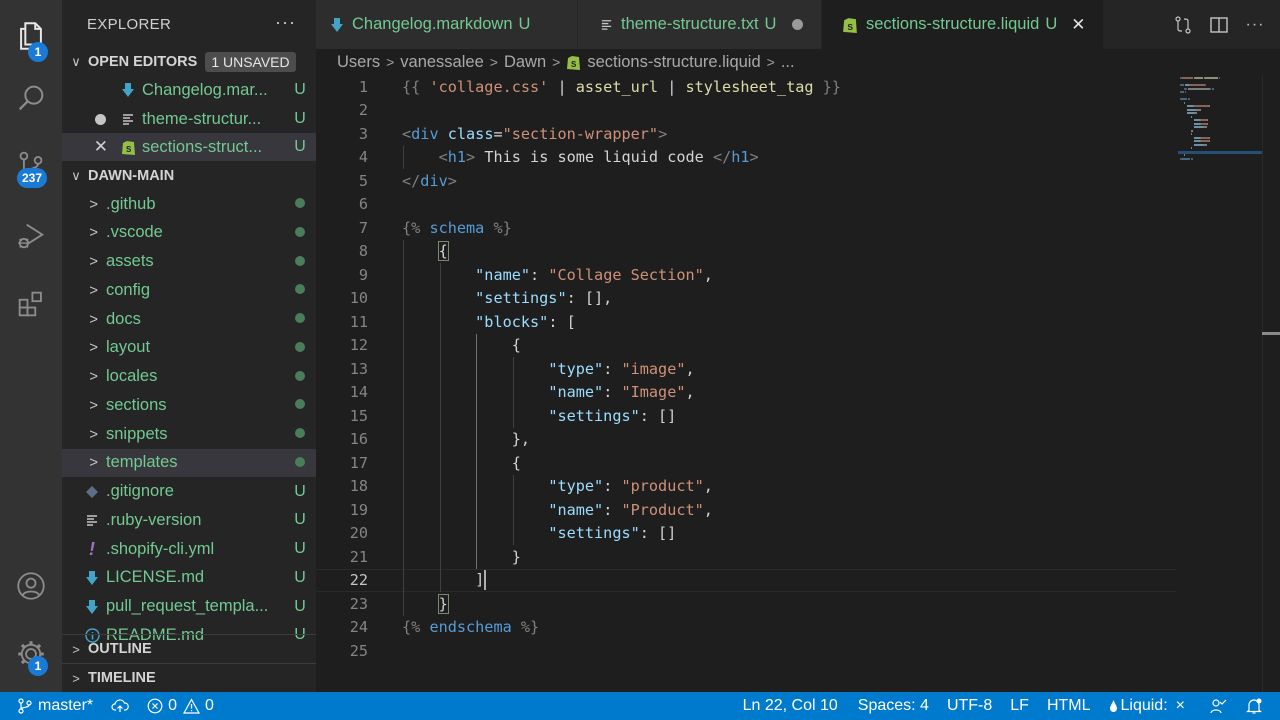 This screenshot has width=1280, height=720. I want to click on minimap, so click(1223, 383).